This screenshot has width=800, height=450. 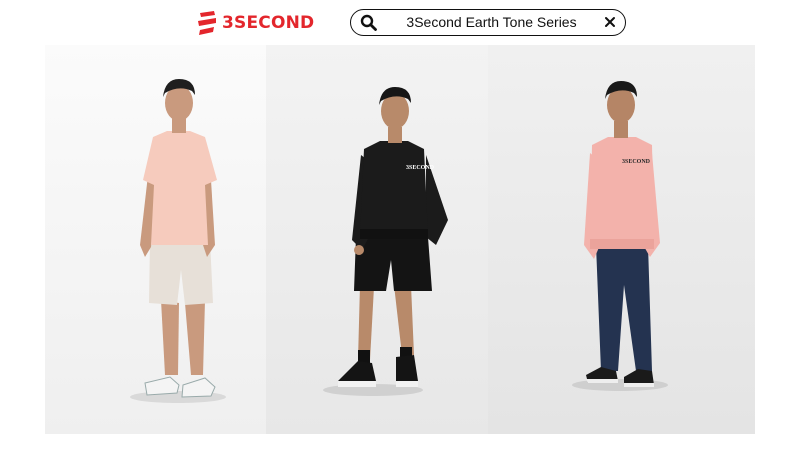 I want to click on search-bar, so click(x=488, y=22).